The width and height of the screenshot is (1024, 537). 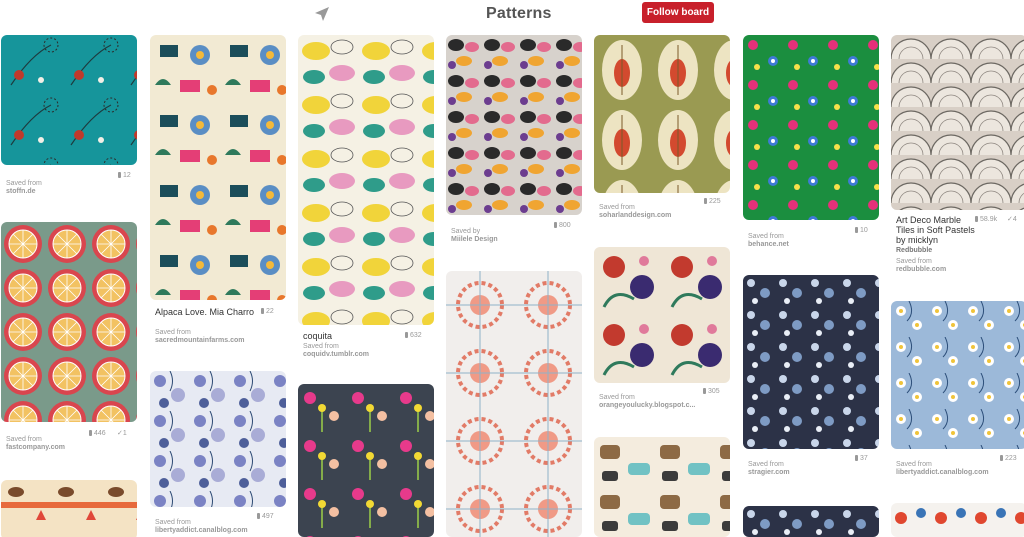 I want to click on pin-description: coquita, so click(x=318, y=336).